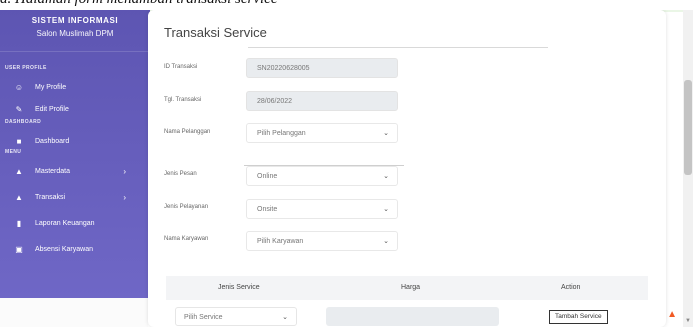 The width and height of the screenshot is (693, 327). What do you see at coordinates (688, 321) in the screenshot?
I see `scroll-down-icon: ▼` at bounding box center [688, 321].